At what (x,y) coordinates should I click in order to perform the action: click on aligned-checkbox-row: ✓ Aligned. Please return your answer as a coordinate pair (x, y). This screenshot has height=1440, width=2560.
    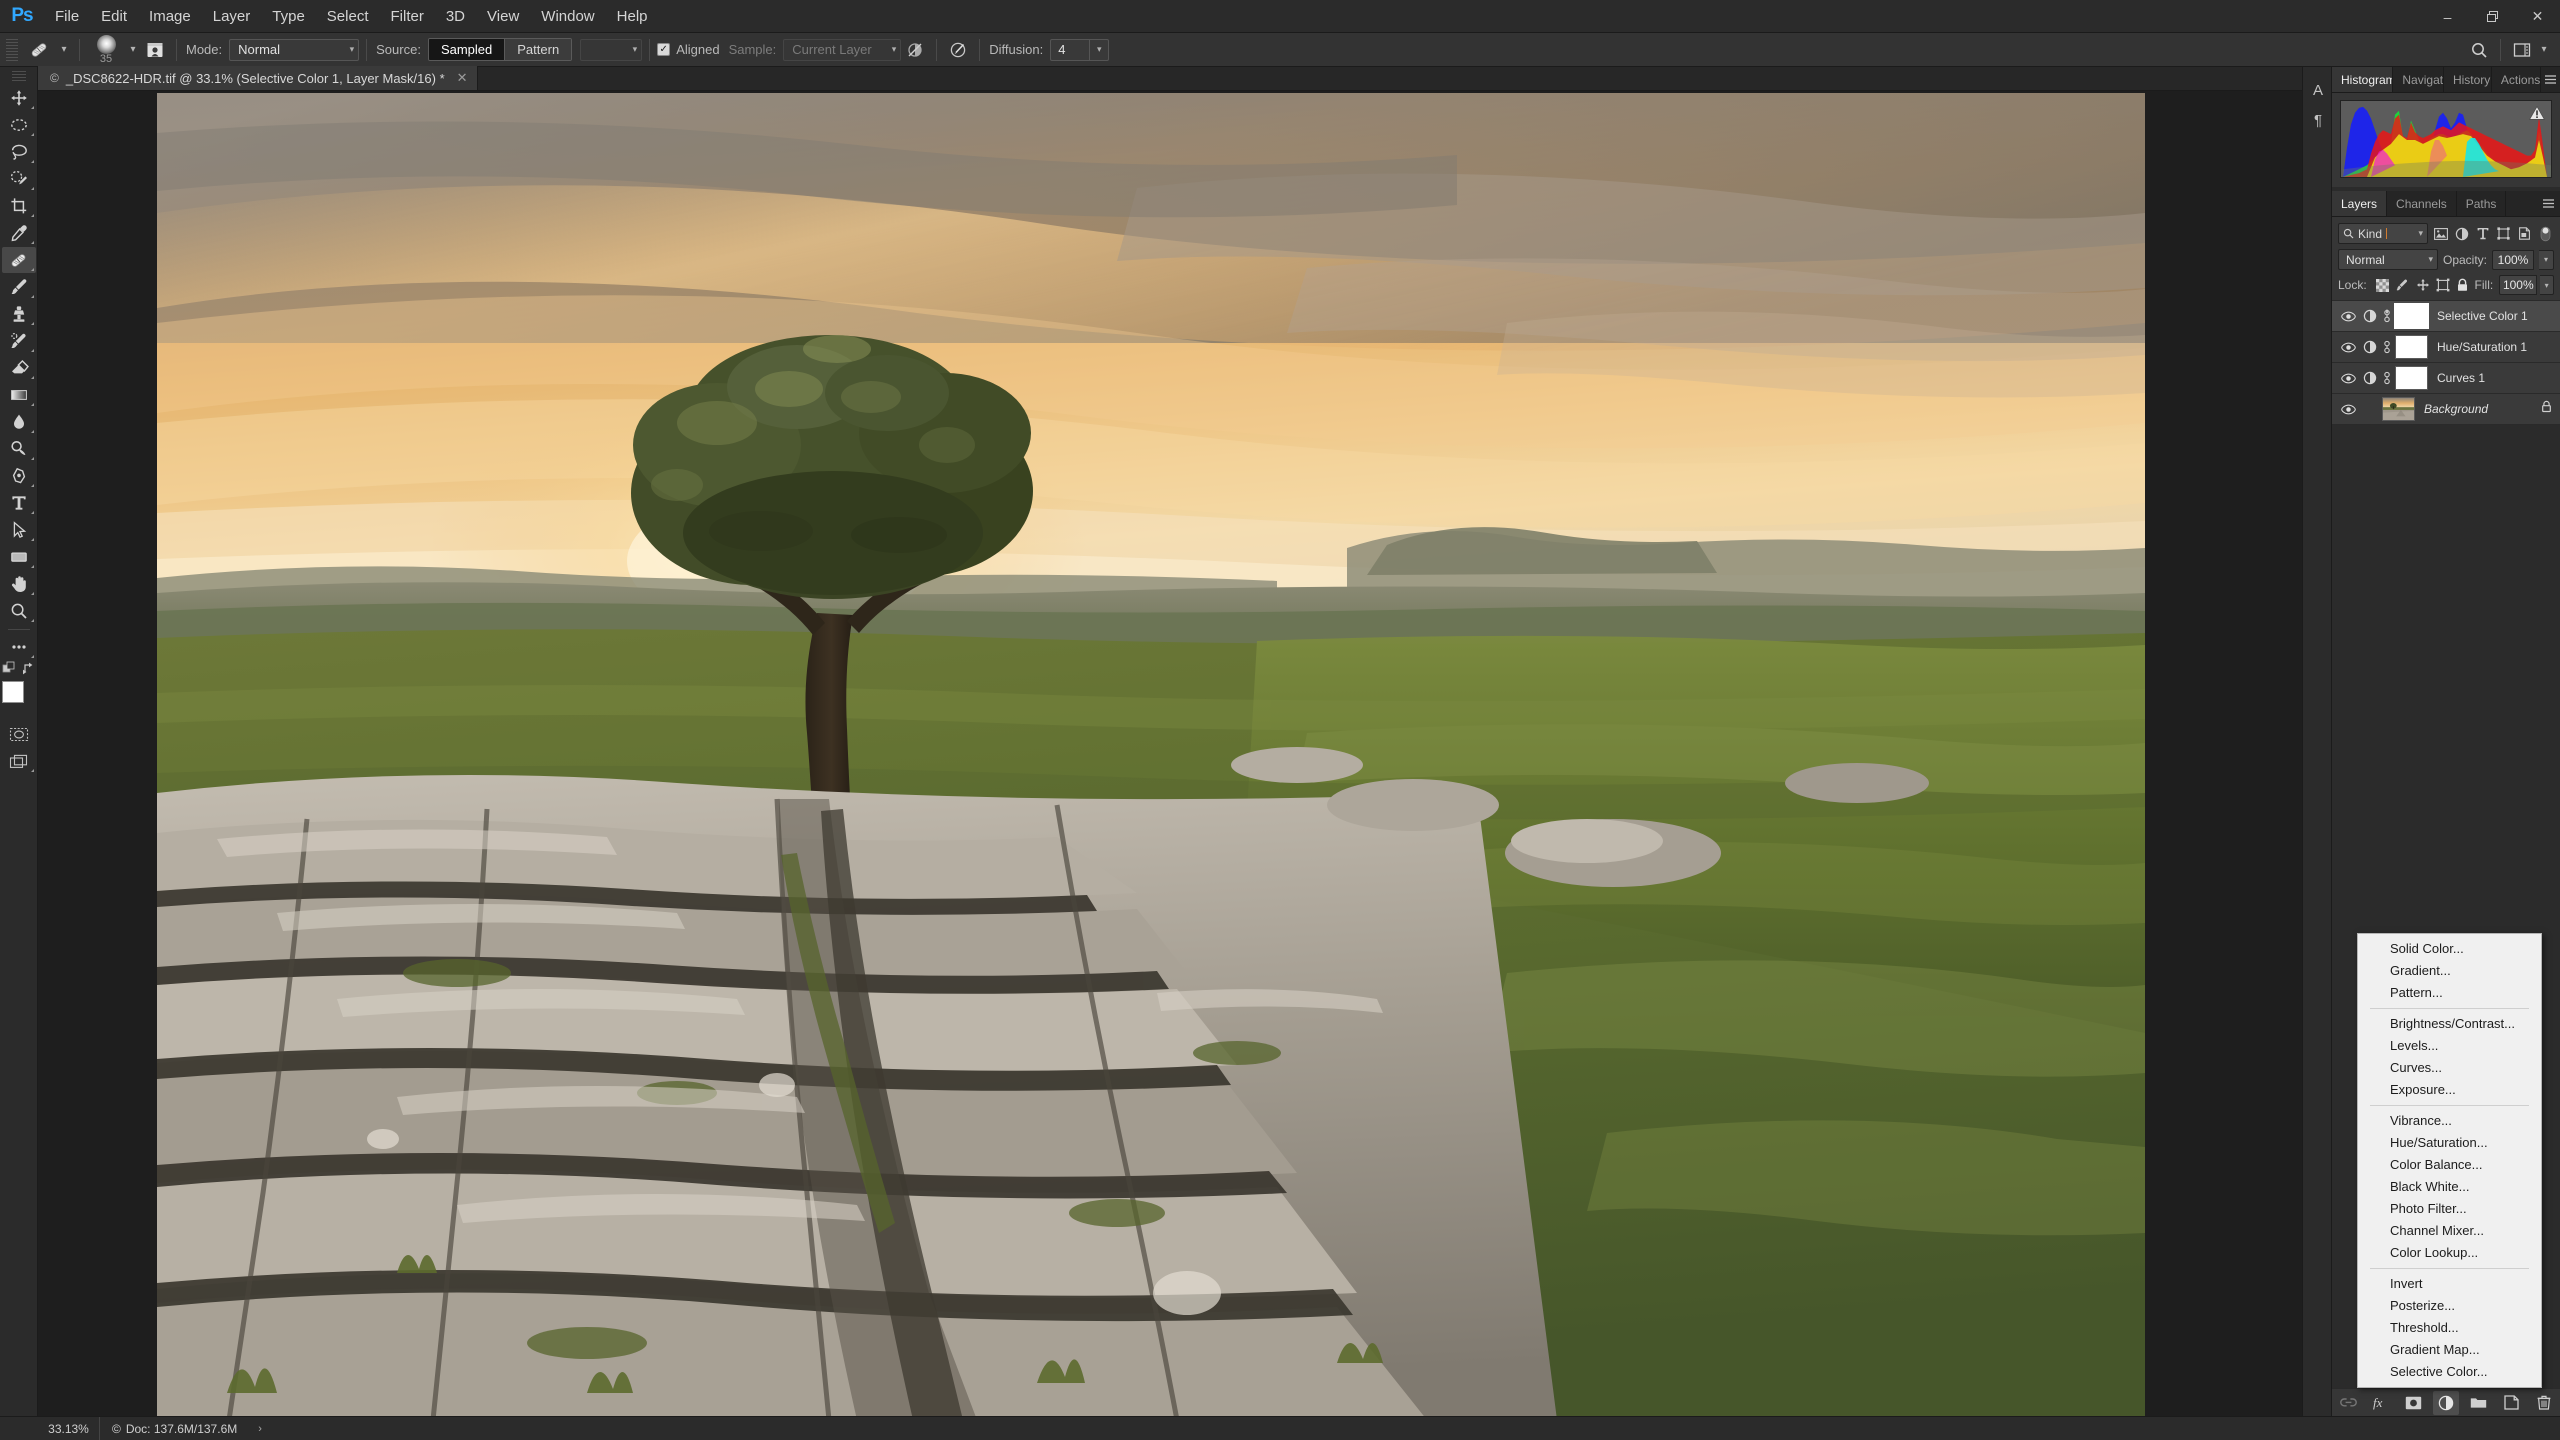
    Looking at the image, I should click on (691, 49).